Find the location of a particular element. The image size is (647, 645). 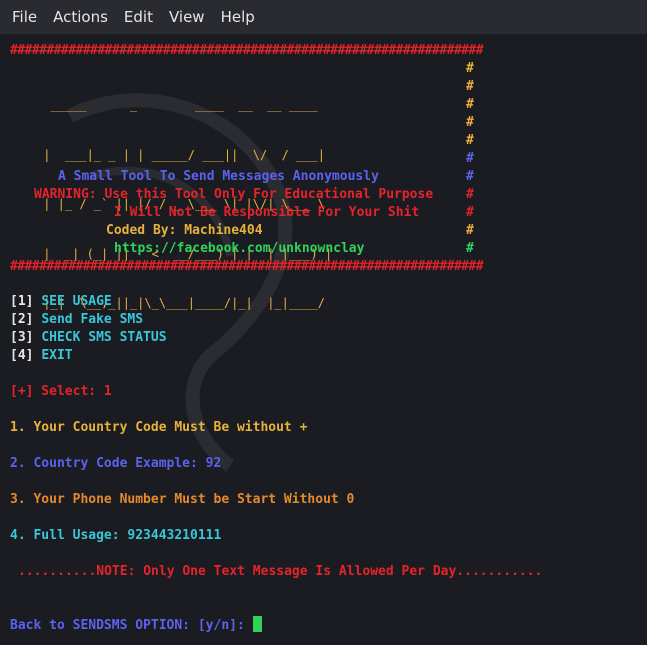

option-label: SEE USAGE is located at coordinates (76, 301).